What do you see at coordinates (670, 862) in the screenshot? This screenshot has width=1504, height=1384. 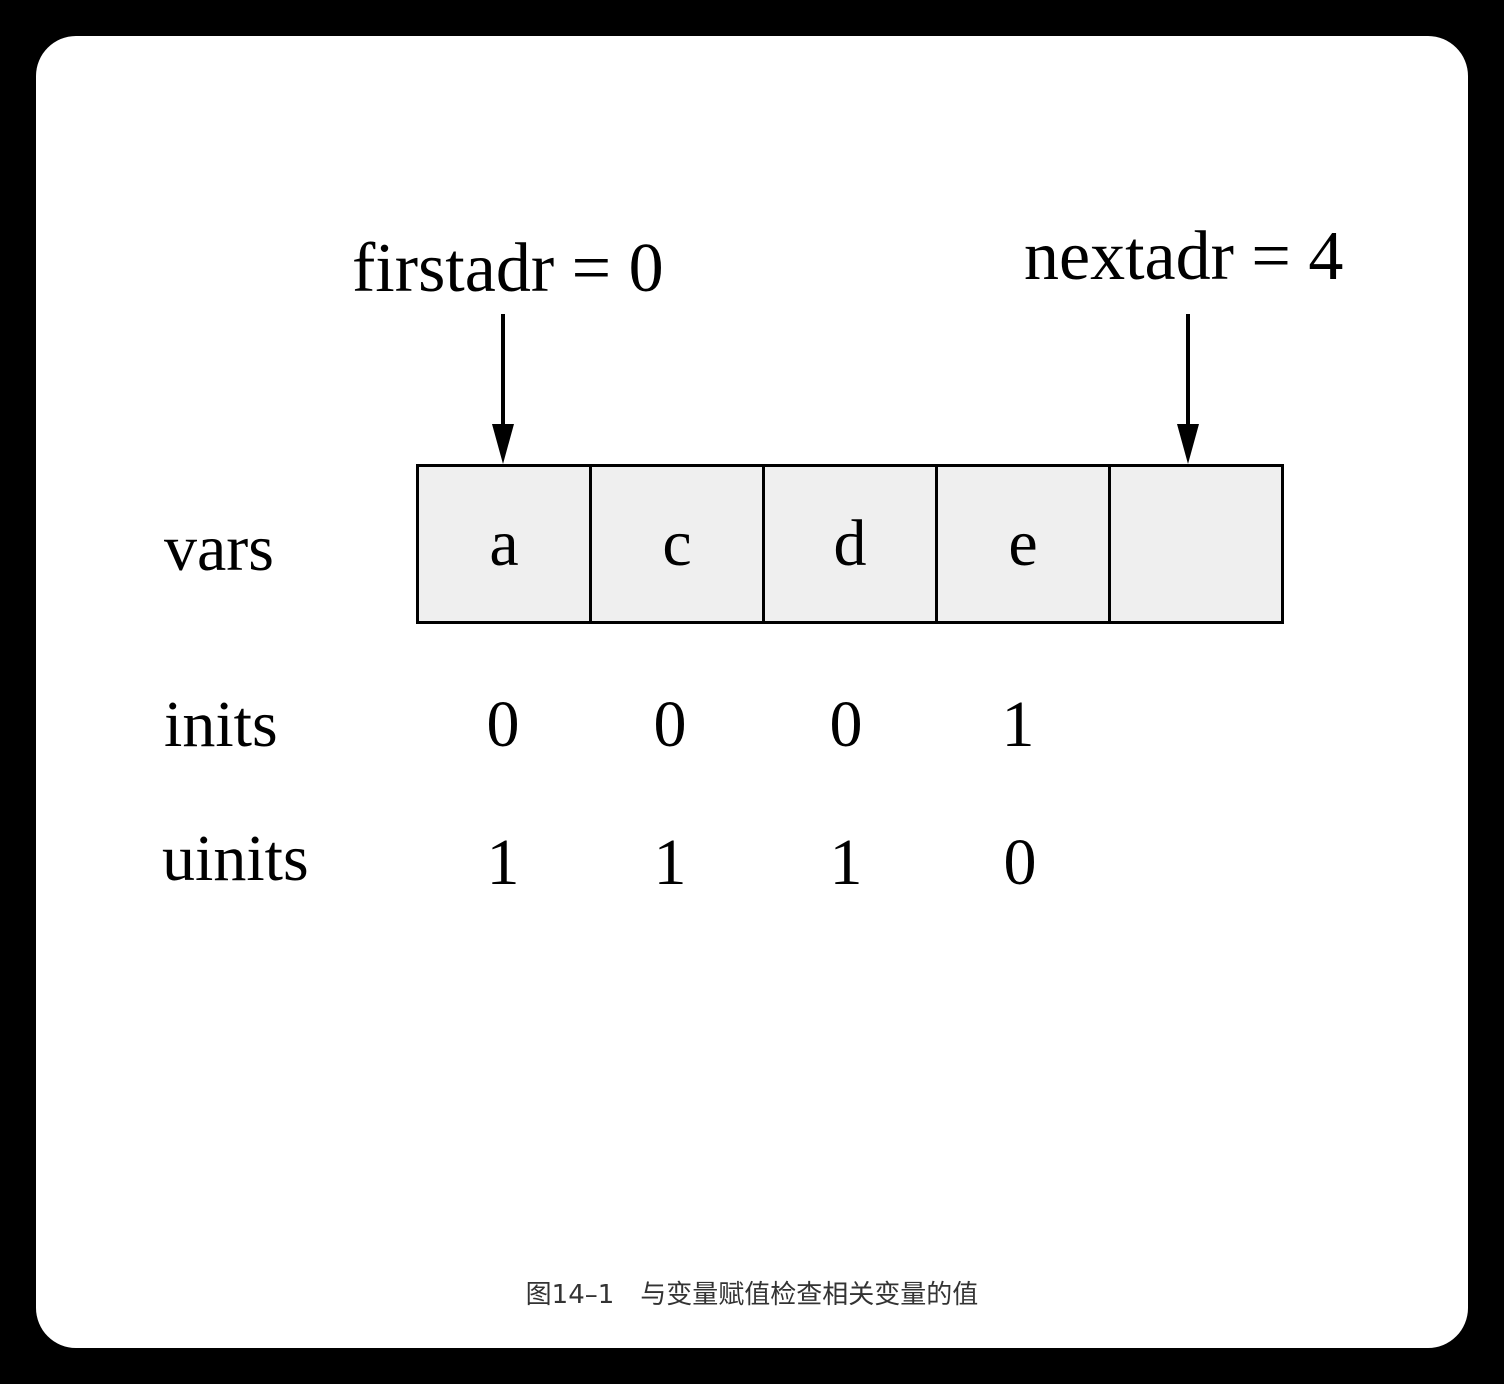 I see `uinits-value-1: 1` at bounding box center [670, 862].